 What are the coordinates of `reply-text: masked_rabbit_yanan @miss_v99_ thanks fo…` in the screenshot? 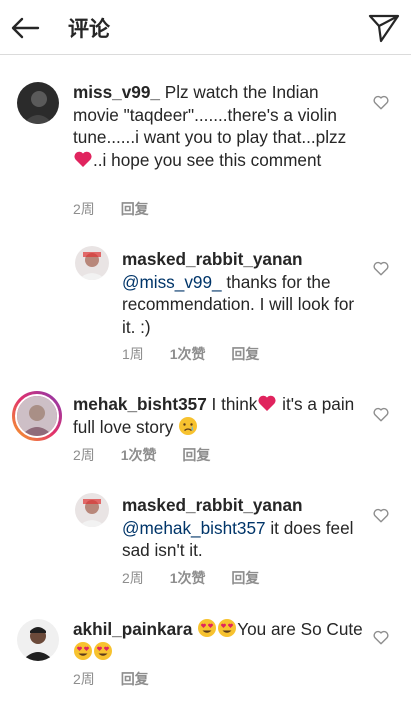 It's located at (242, 293).